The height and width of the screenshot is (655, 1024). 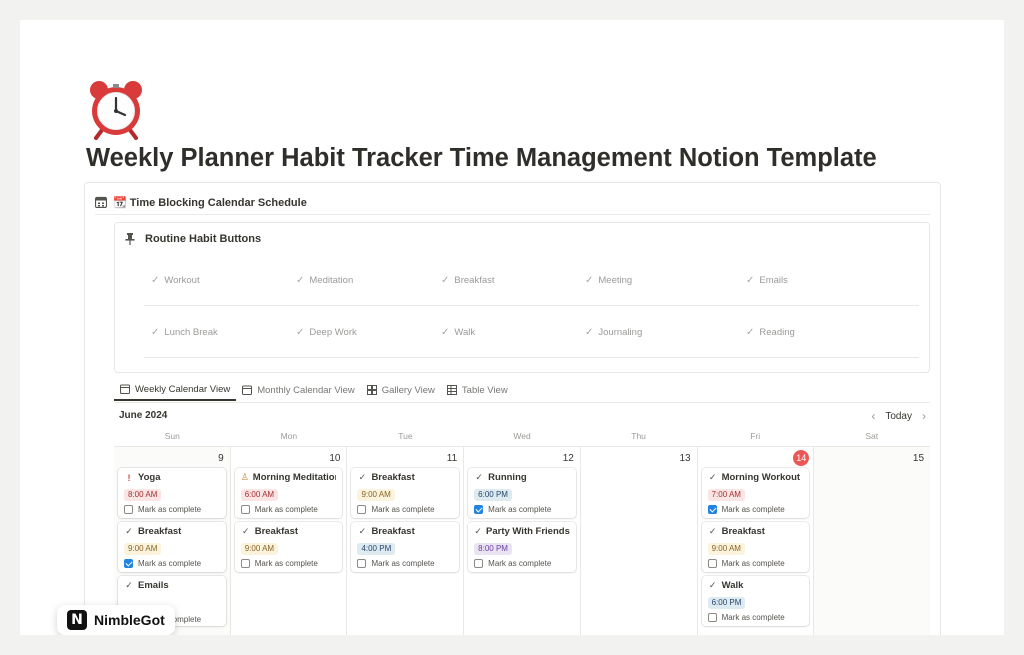 What do you see at coordinates (493, 495) in the screenshot?
I see `event-time-tag: 6:00 PM` at bounding box center [493, 495].